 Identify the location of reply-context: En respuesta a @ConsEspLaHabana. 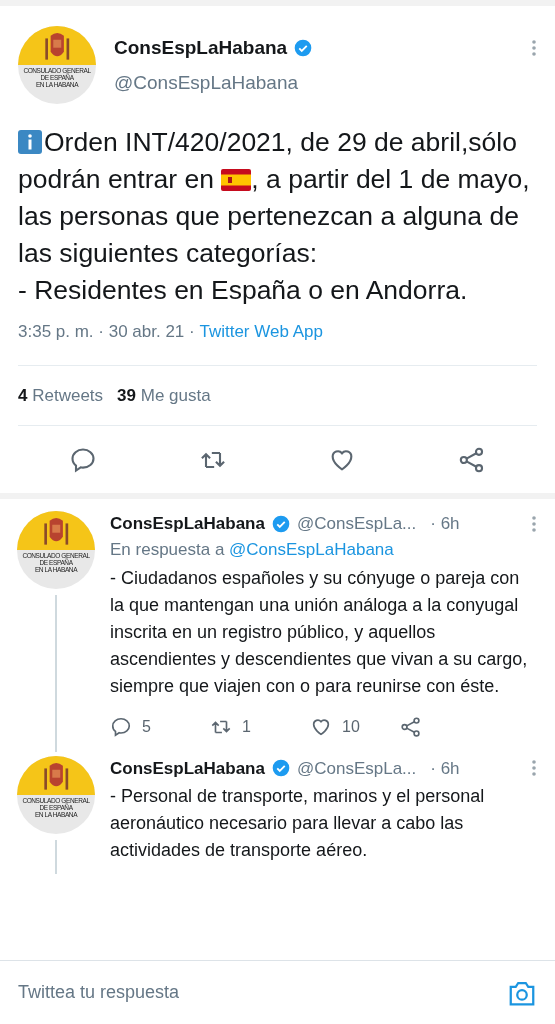
(252, 549).